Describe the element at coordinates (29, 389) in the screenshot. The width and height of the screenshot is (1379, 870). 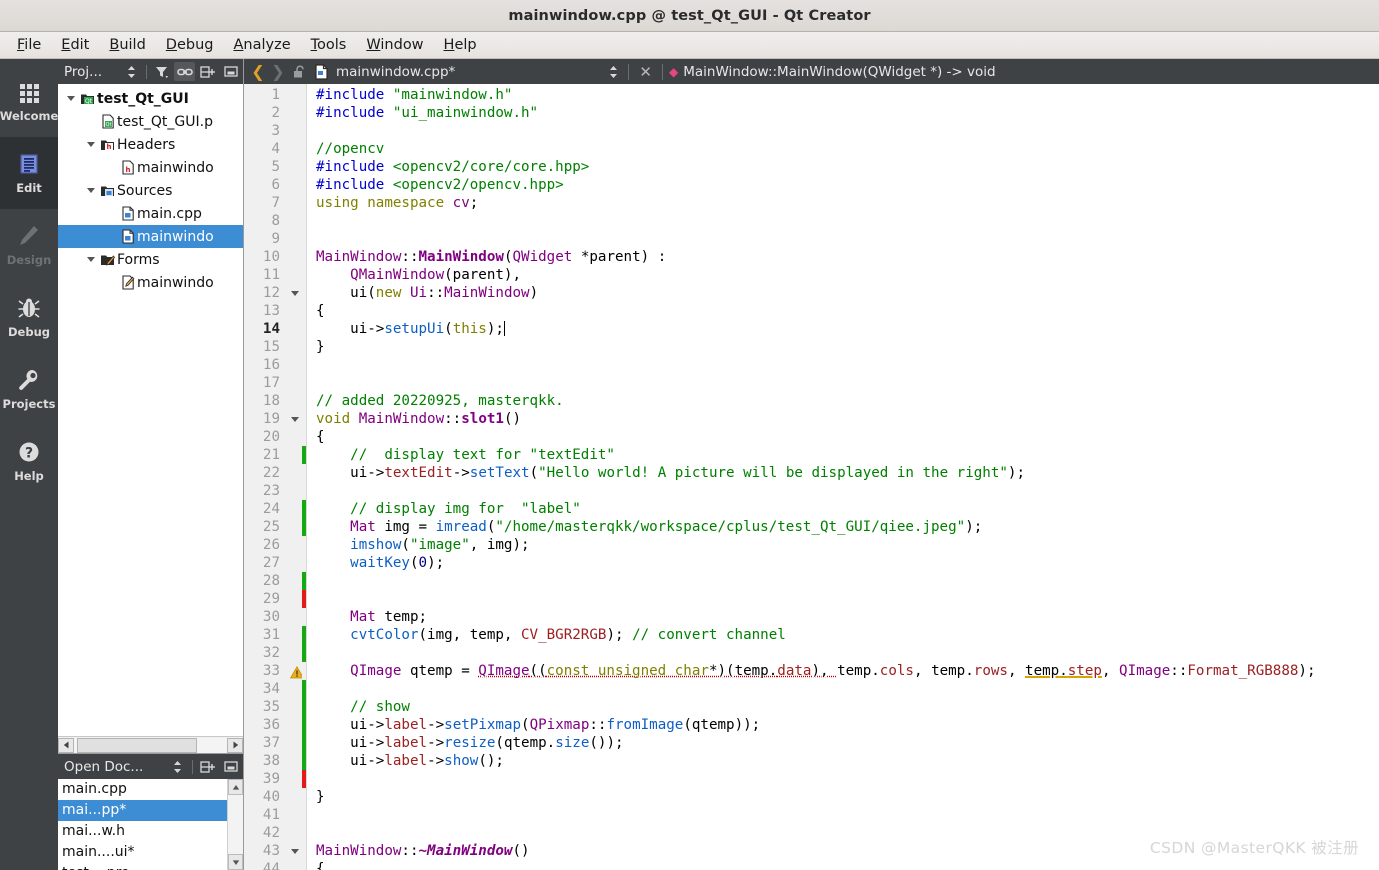
I see `mode-projects: Projects` at that location.